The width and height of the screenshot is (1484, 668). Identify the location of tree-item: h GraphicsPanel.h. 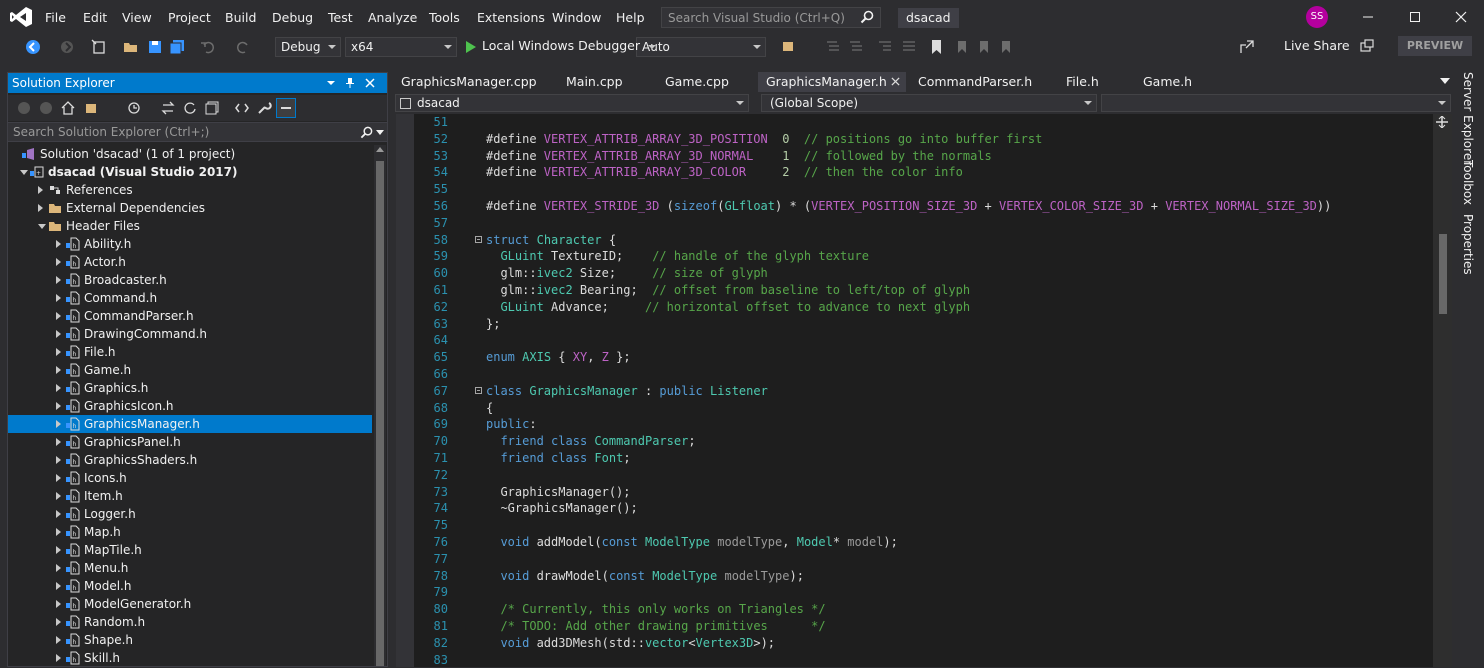
(190, 442).